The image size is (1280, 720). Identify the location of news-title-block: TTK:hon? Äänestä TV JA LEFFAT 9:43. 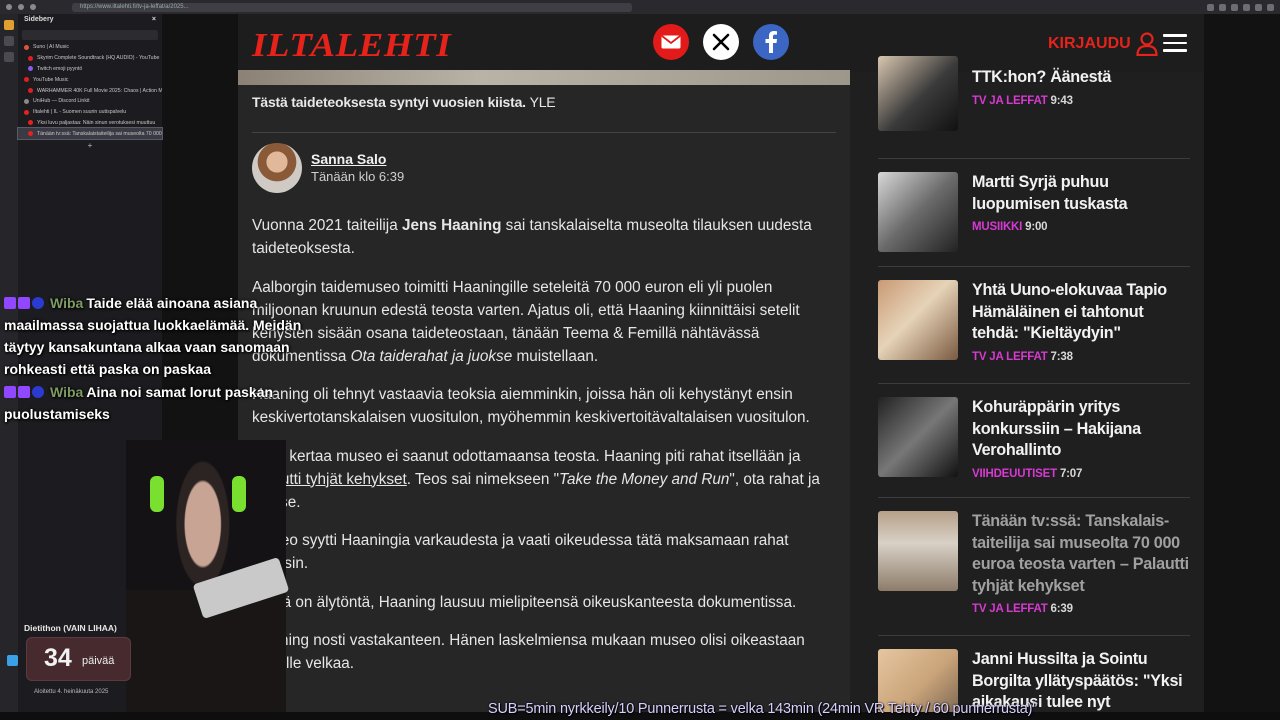
(1081, 88).